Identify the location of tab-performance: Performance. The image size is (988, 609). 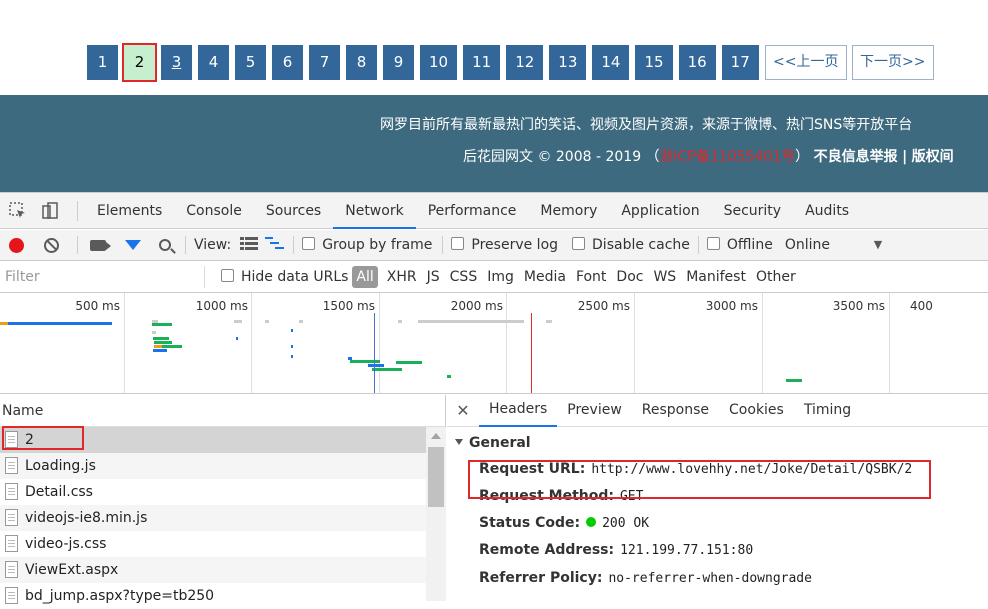
(472, 211).